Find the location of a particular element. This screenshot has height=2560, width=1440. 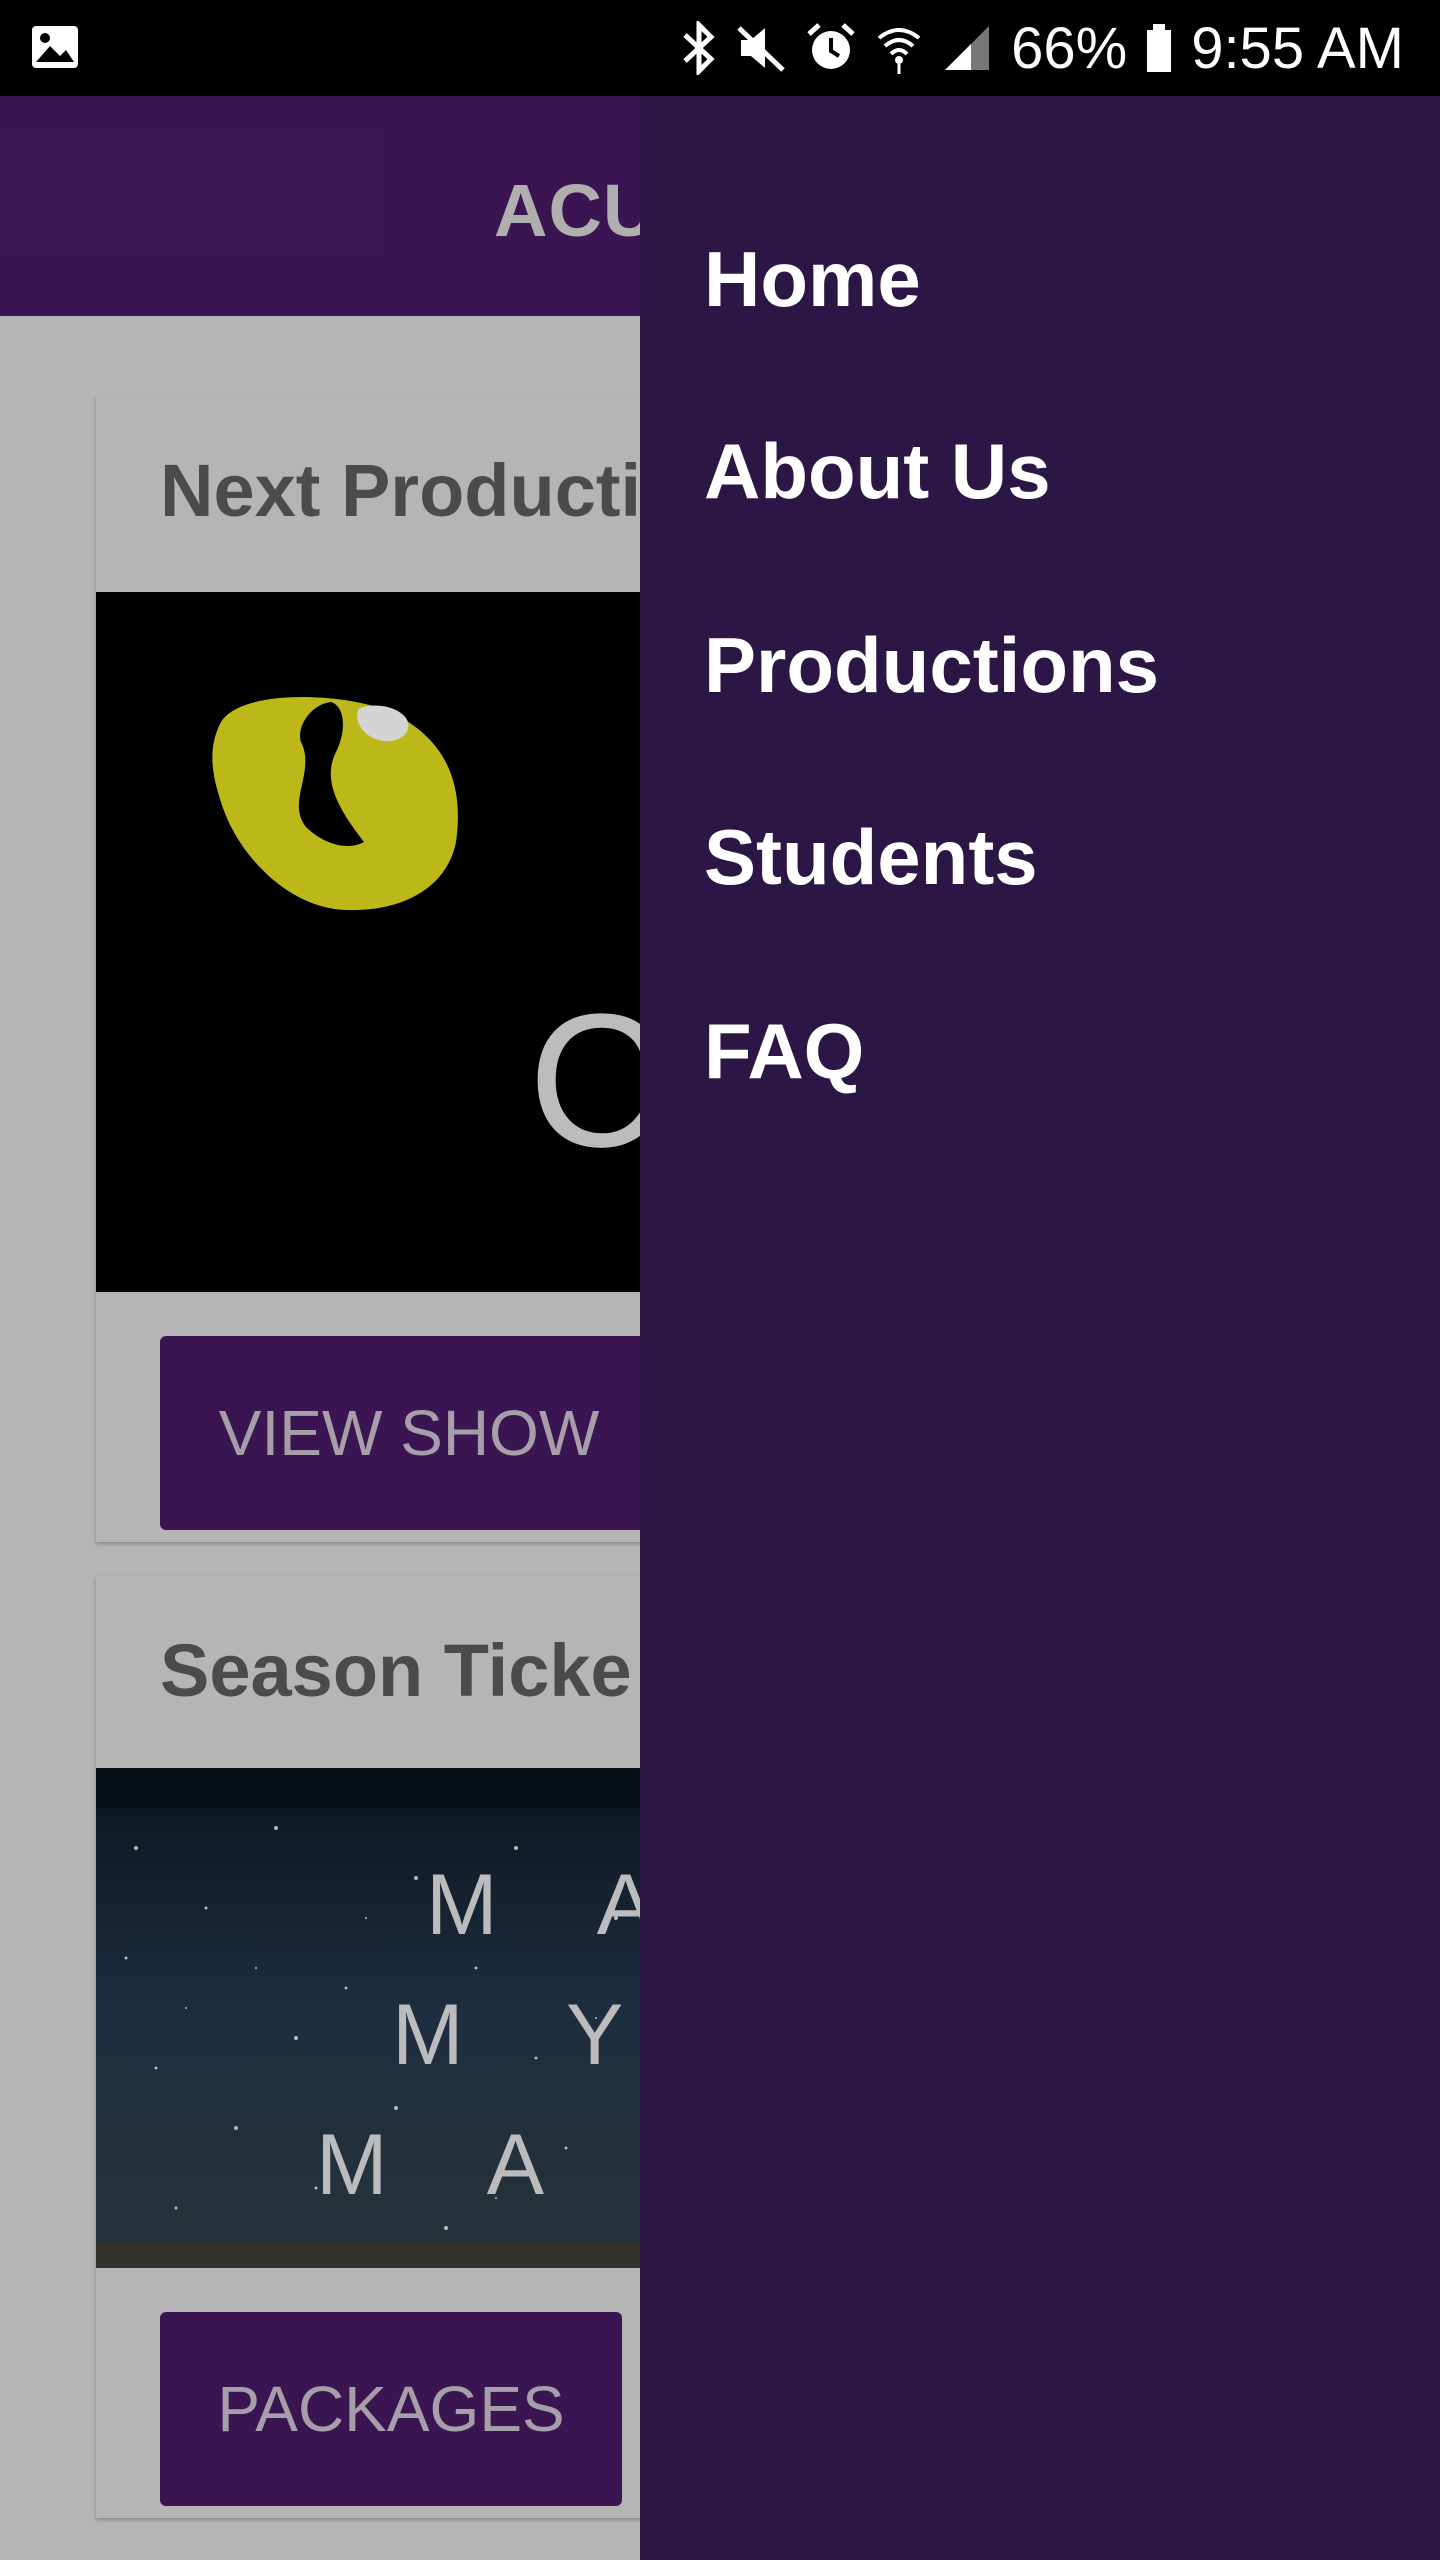

signal-icon is located at coordinates (967, 48).